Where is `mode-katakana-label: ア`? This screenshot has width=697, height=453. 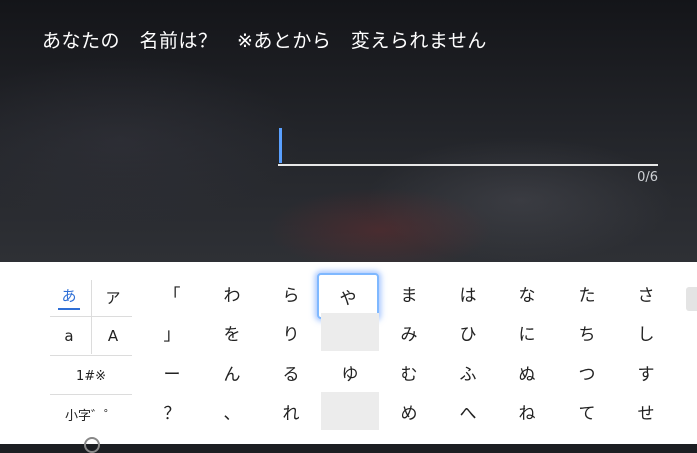
mode-katakana-label: ア is located at coordinates (113, 297).